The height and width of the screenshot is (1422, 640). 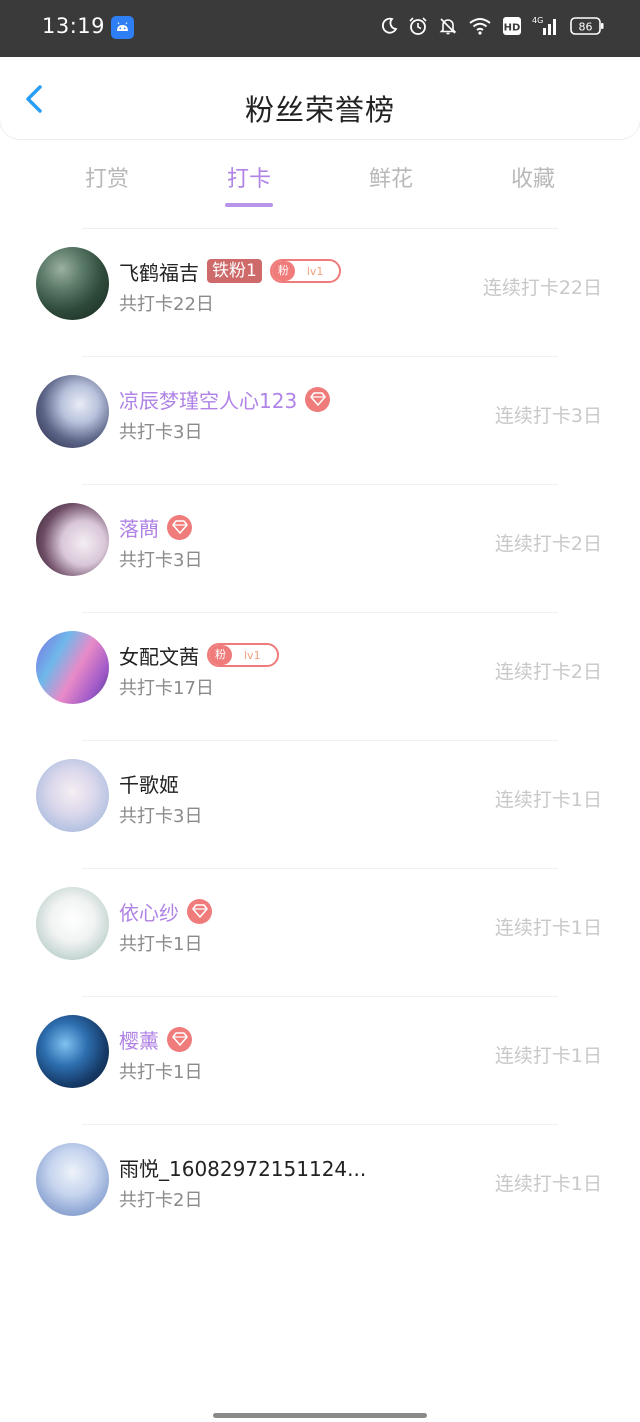 I want to click on fan-name: 樱薰, so click(x=139, y=1040).